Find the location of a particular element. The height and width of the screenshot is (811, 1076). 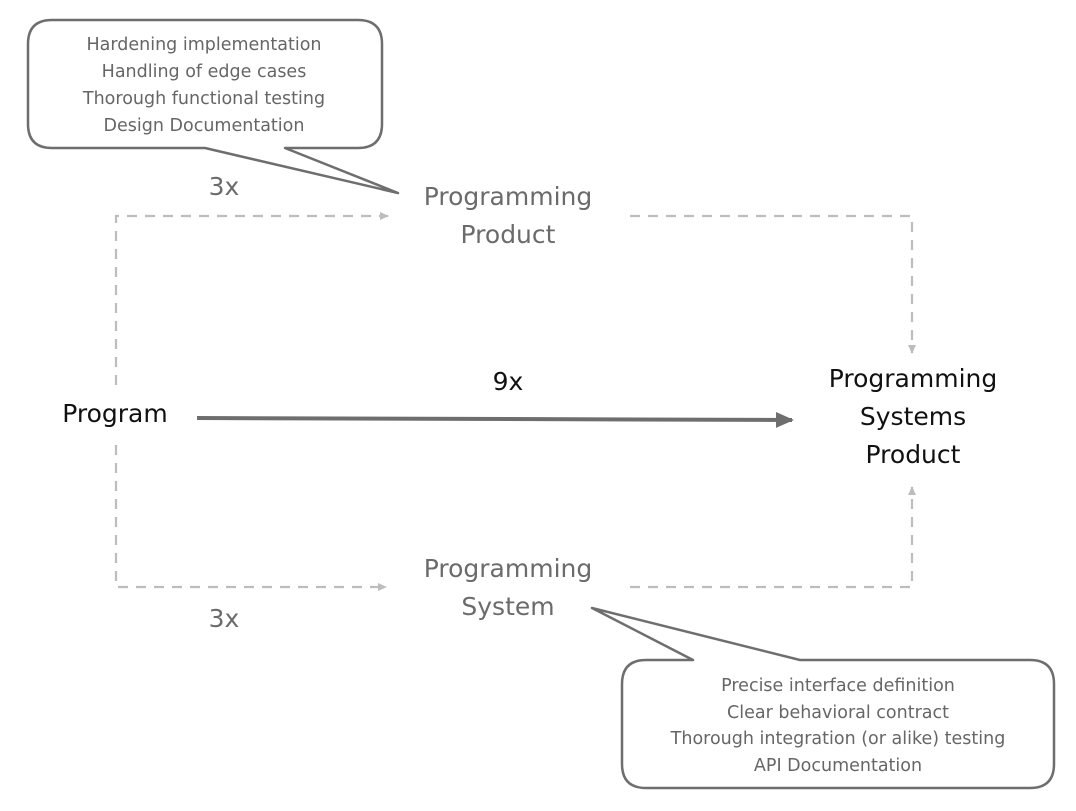

callout-product-line: Design Documentation is located at coordinates (204, 126).